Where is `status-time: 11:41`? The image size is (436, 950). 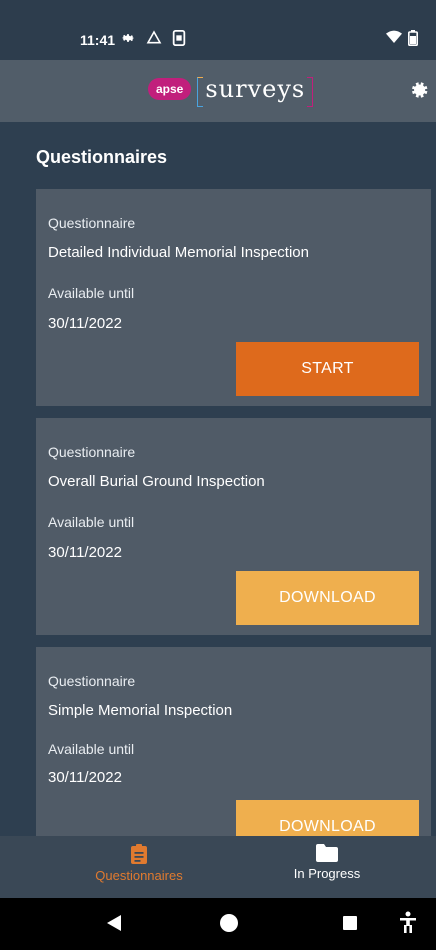
status-time: 11:41 is located at coordinates (98, 40).